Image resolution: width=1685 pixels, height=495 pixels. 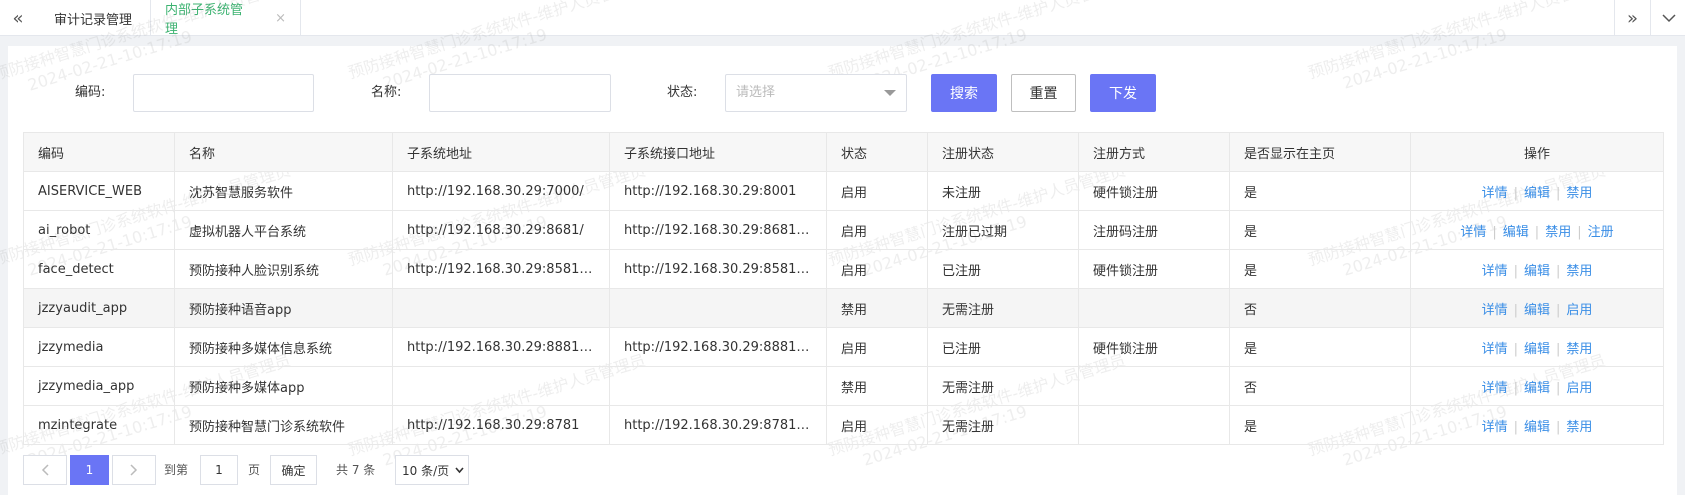 I want to click on tab-bar: « 审计记录管理 内部子系统管理 × », so click(x=842, y=18).